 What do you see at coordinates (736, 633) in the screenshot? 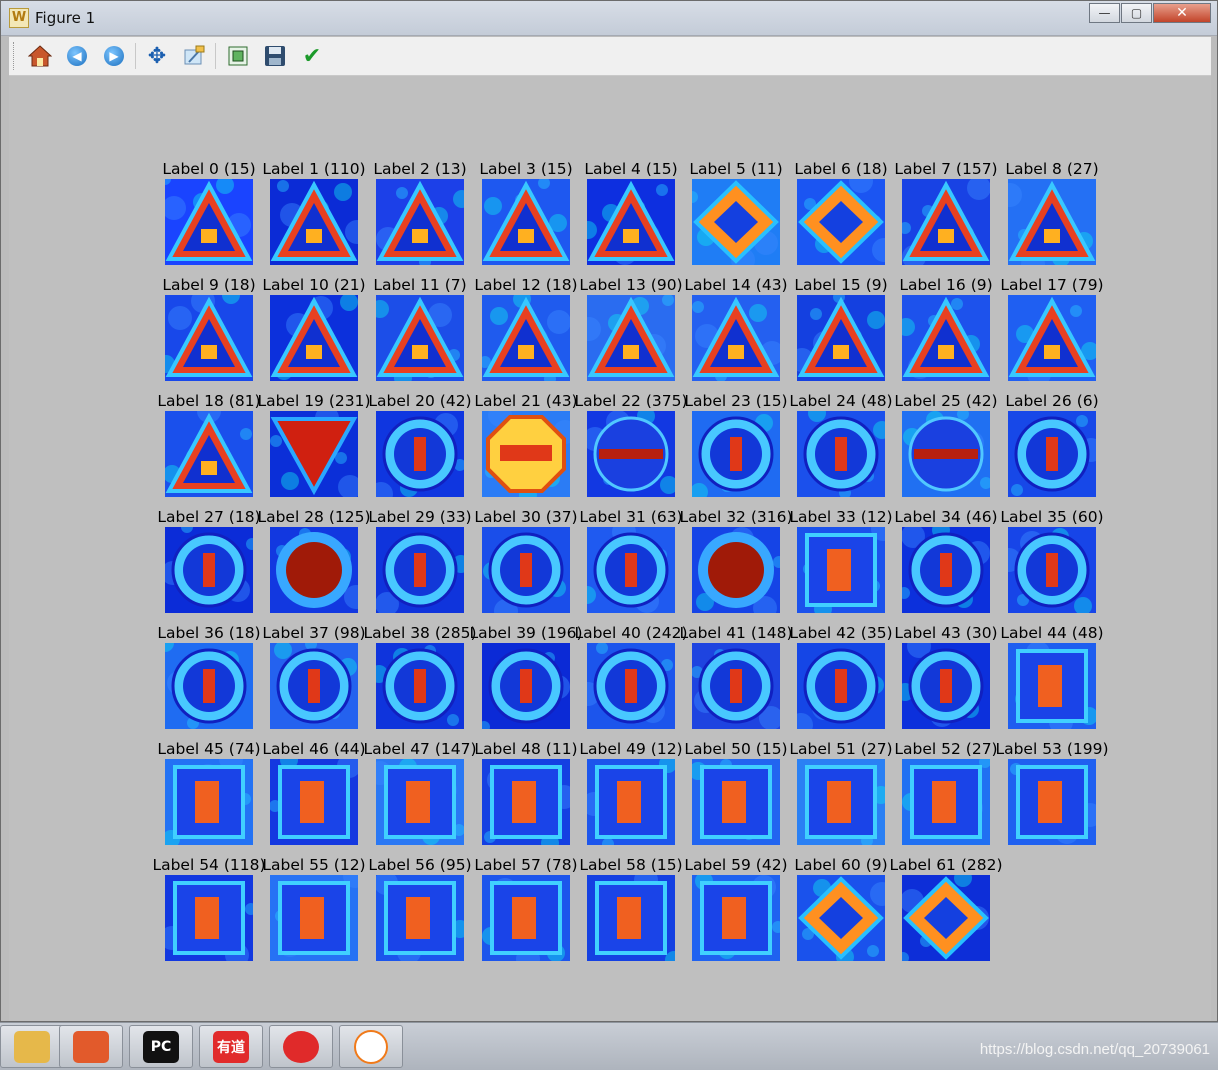
I see `cell-label: Label 41 (148)` at bounding box center [736, 633].